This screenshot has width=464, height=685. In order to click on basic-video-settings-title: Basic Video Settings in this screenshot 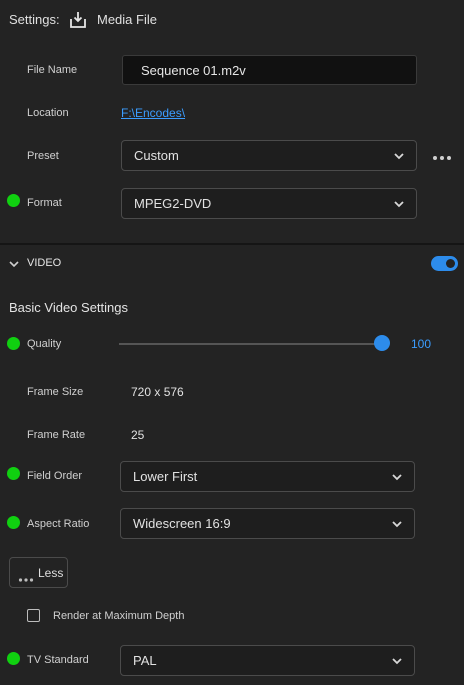, I will do `click(68, 307)`.